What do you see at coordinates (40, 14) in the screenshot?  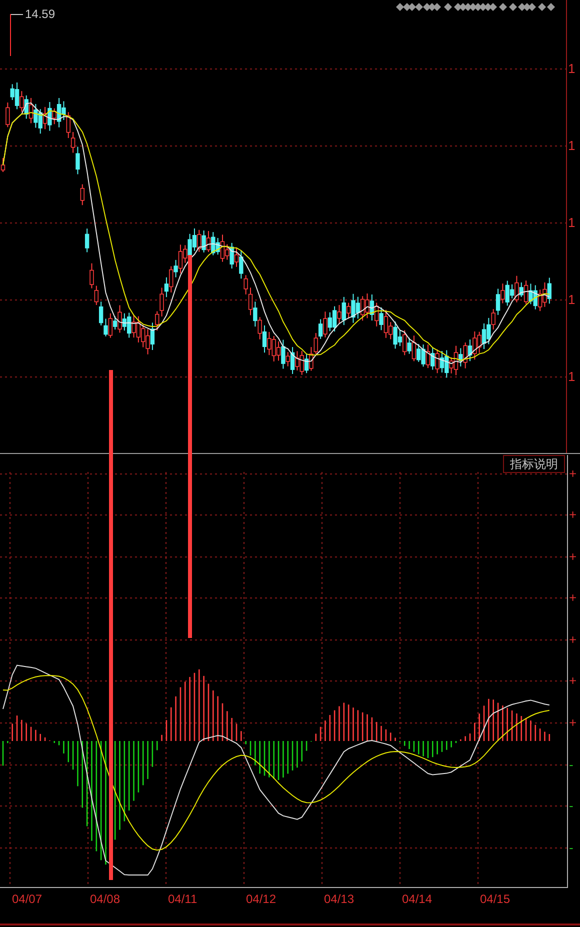 I see `high-price-label: 14.59` at bounding box center [40, 14].